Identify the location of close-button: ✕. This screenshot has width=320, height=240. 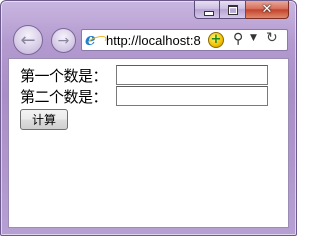
(267, 10).